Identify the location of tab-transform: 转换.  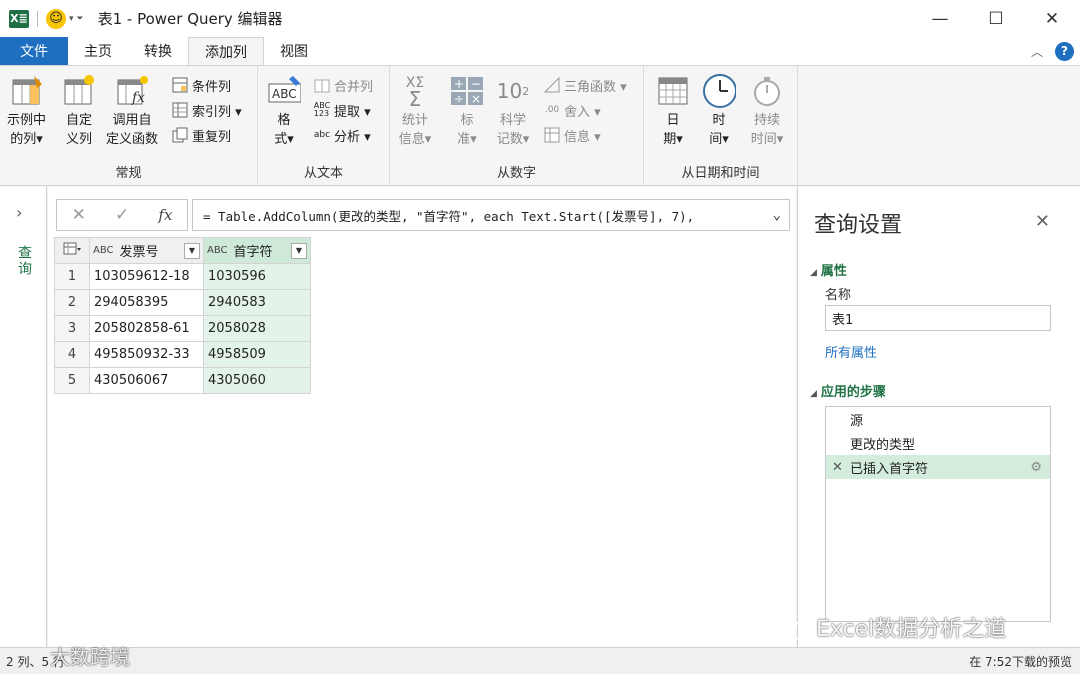
(158, 51).